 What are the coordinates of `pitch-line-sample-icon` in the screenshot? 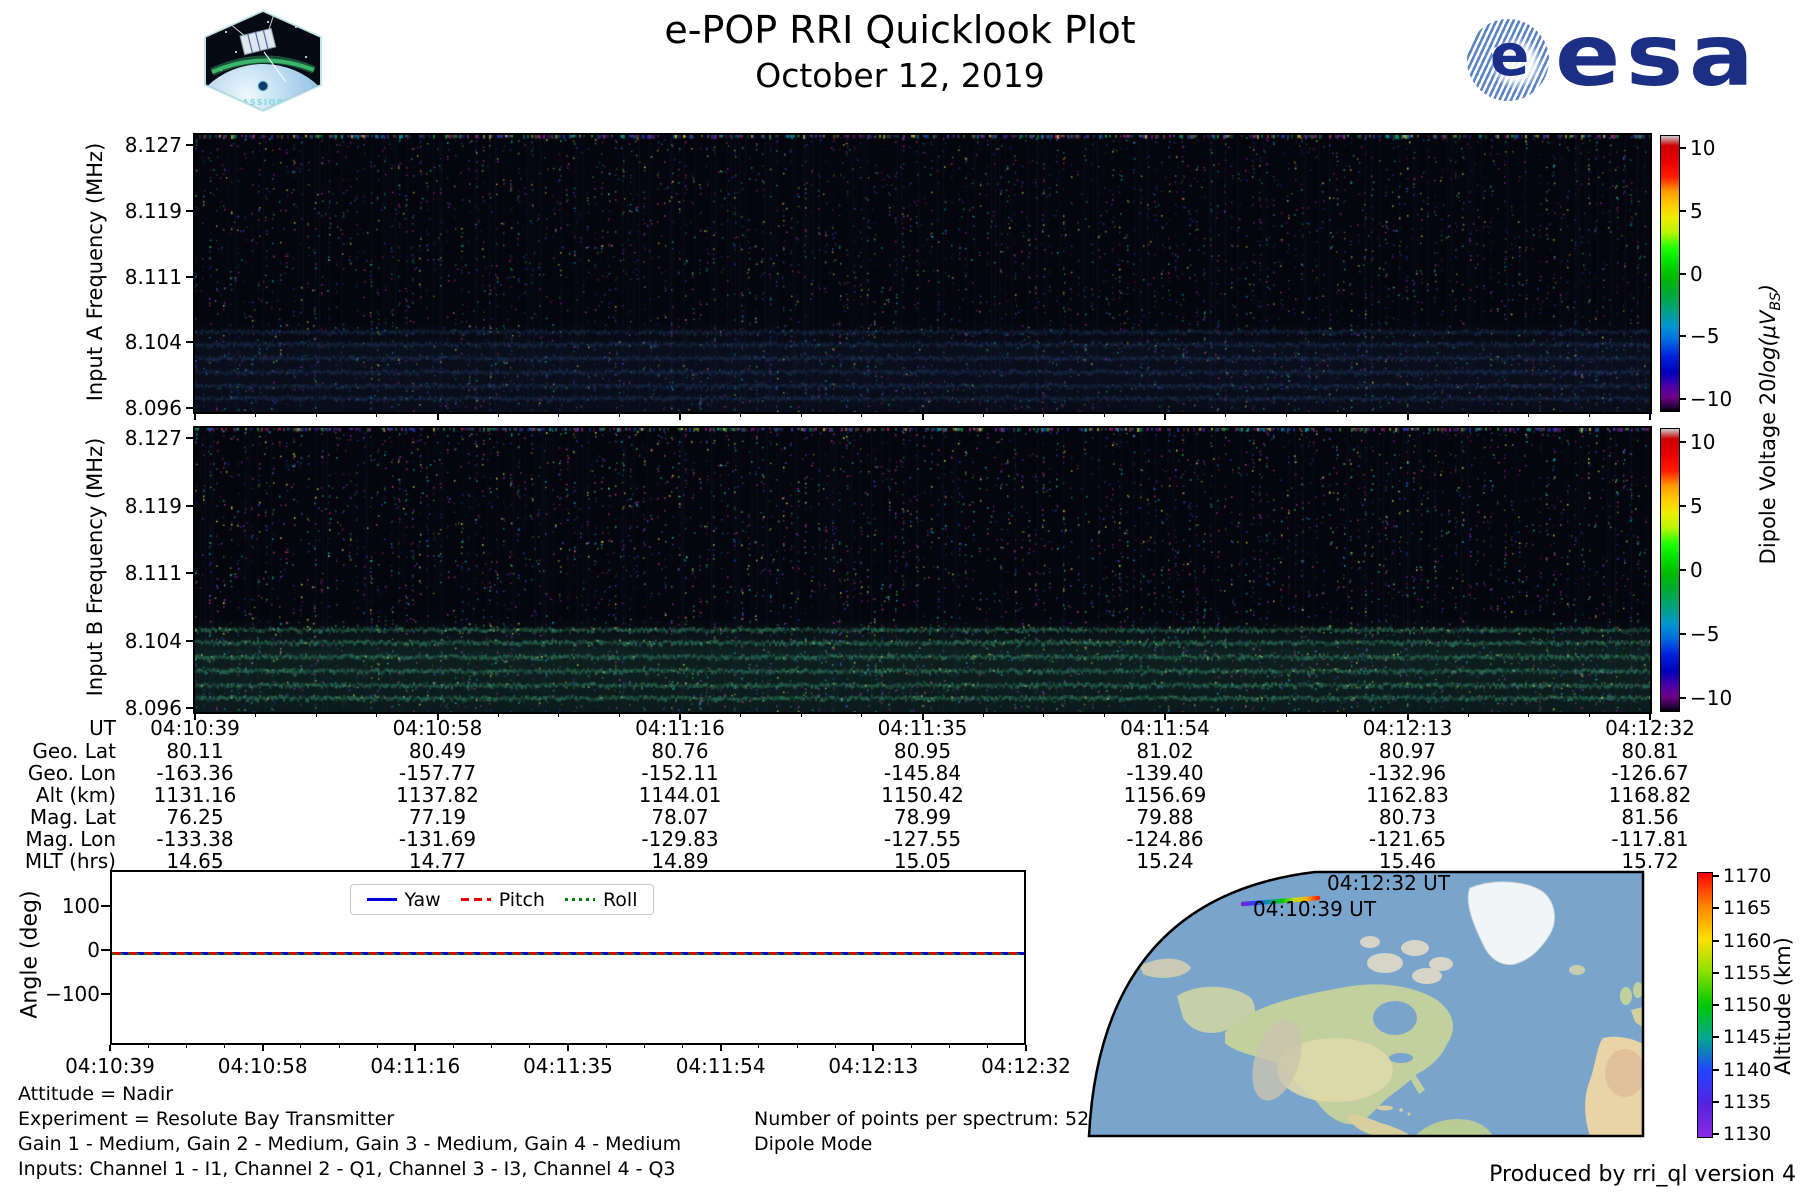 It's located at (475, 899).